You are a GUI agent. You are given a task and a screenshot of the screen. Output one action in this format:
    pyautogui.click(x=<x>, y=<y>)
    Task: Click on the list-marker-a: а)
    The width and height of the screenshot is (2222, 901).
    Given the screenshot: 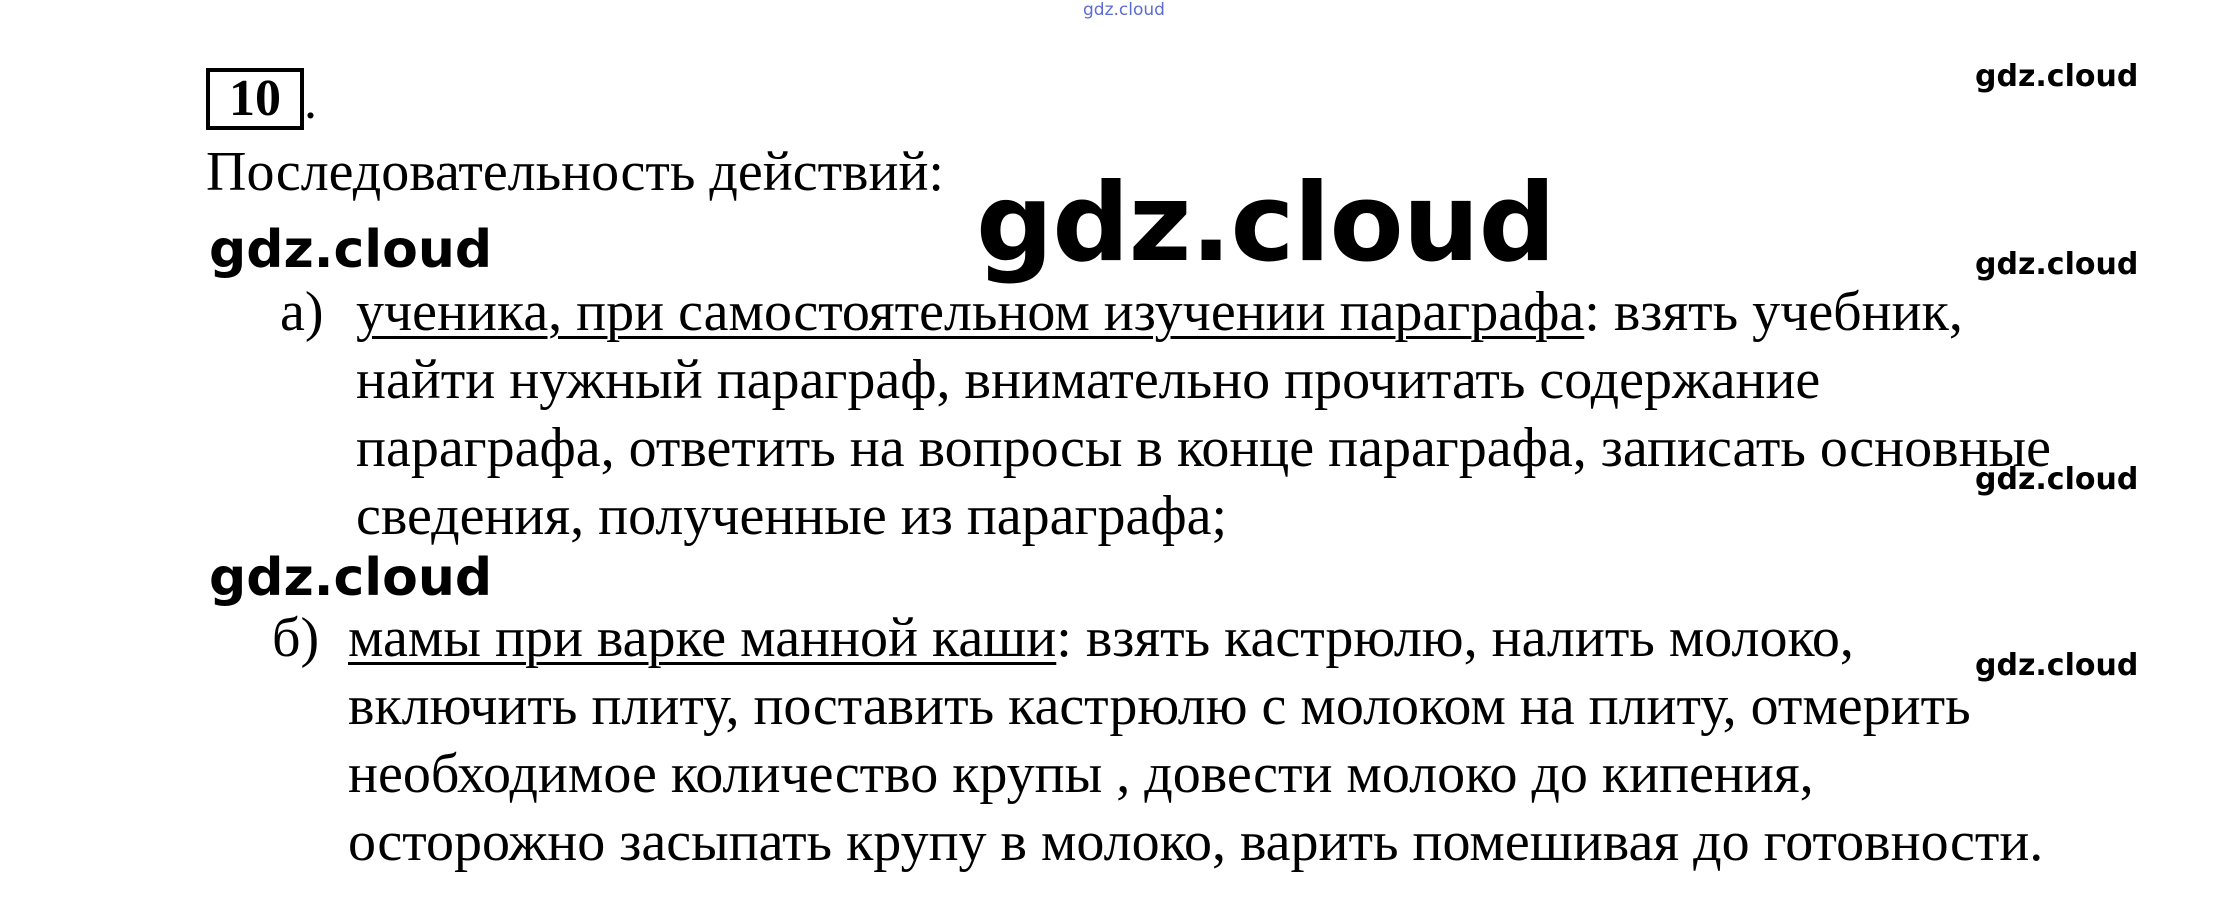 What is the action you would take?
    pyautogui.click(x=302, y=312)
    